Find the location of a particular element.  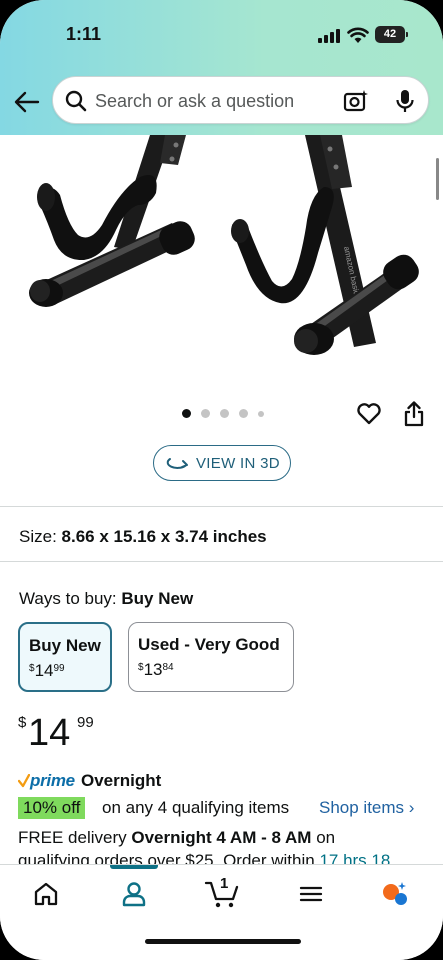

option-price: $1499 is located at coordinates (47, 670).